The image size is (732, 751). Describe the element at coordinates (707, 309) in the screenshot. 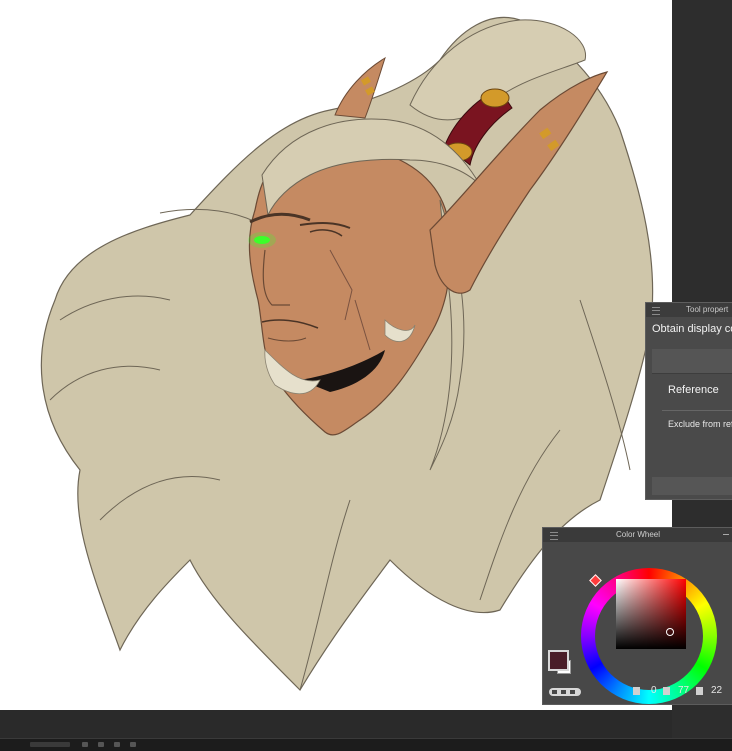

I see `tool-property-title: Tool propert` at that location.